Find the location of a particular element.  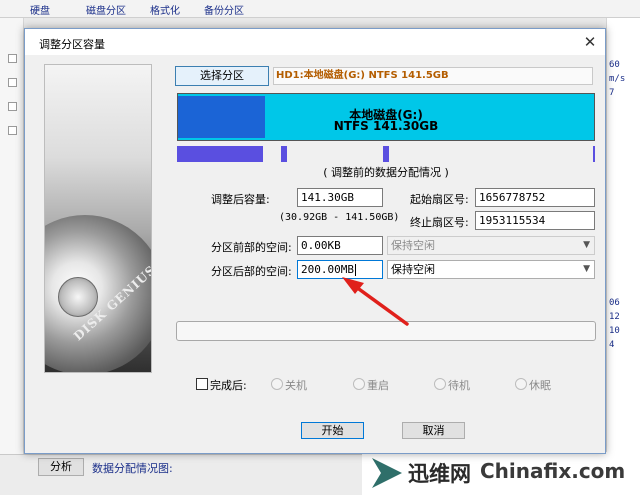

restart-label: 重启 is located at coordinates (378, 385).